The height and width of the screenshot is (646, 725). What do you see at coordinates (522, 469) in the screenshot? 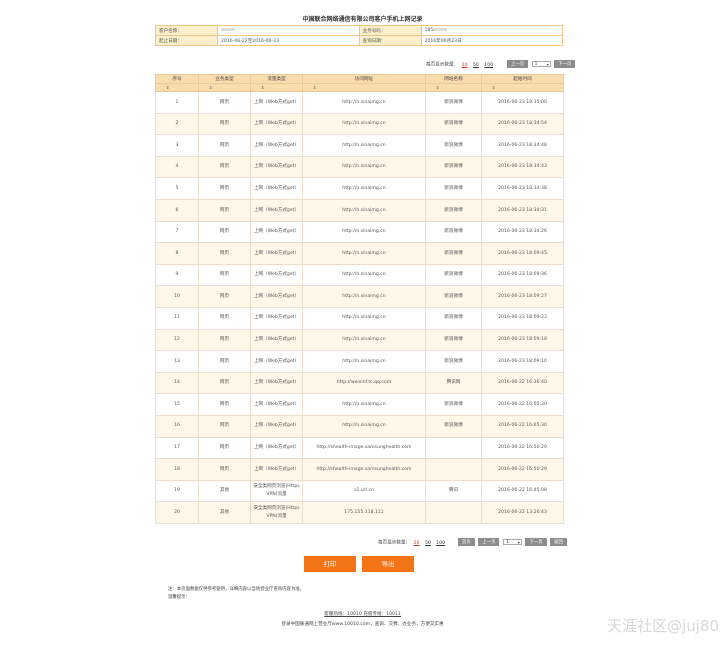
I see `cell-start-time: 2016-06-22 16:50:29` at bounding box center [522, 469].